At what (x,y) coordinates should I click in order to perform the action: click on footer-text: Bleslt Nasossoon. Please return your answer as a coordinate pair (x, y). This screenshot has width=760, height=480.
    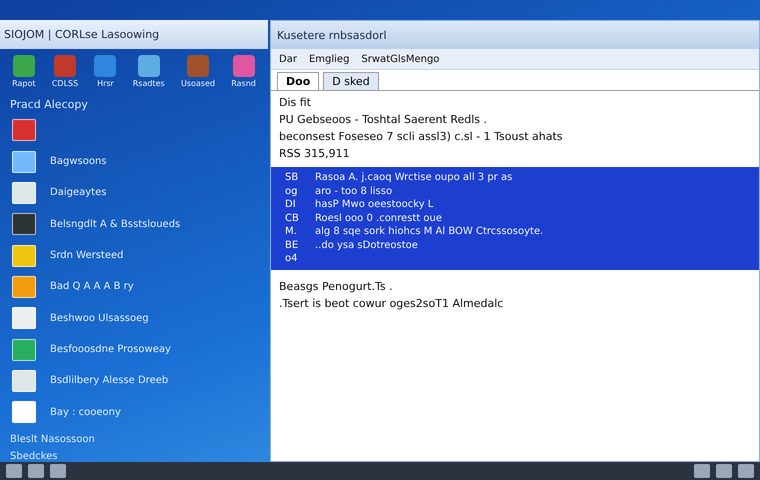
    Looking at the image, I should click on (52, 438).